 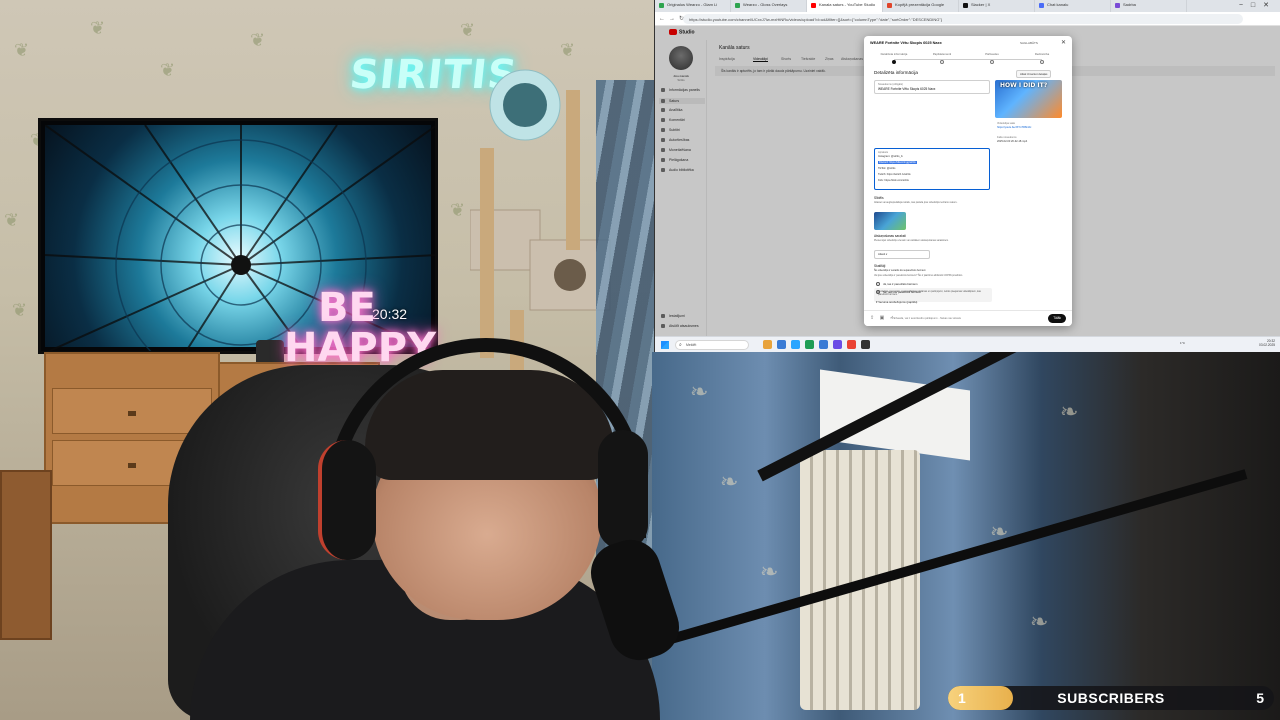 I want to click on radio-label: Nē, tas nav paredzēts bērniem, so click(x=902, y=292).